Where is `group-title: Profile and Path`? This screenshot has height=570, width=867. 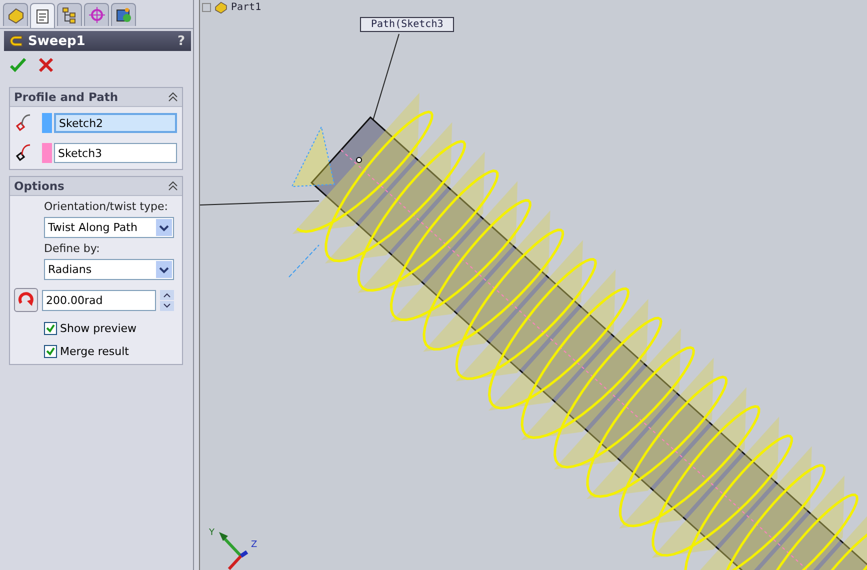
group-title: Profile and Path is located at coordinates (66, 97).